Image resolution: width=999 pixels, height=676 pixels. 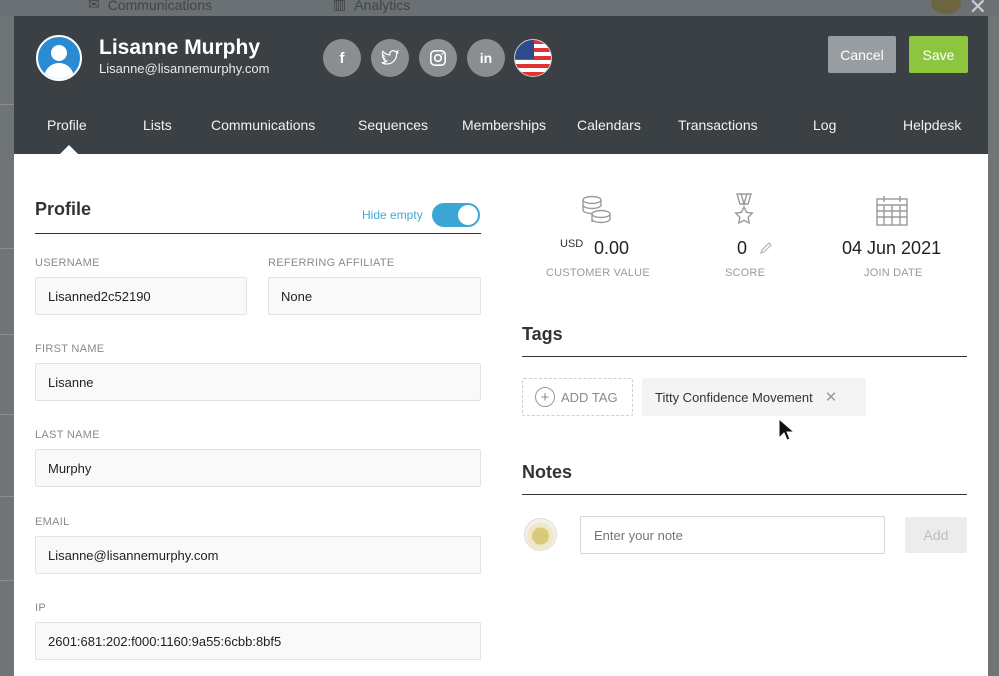 What do you see at coordinates (932, 125) in the screenshot?
I see `tab-helpdesk: Helpdesk` at bounding box center [932, 125].